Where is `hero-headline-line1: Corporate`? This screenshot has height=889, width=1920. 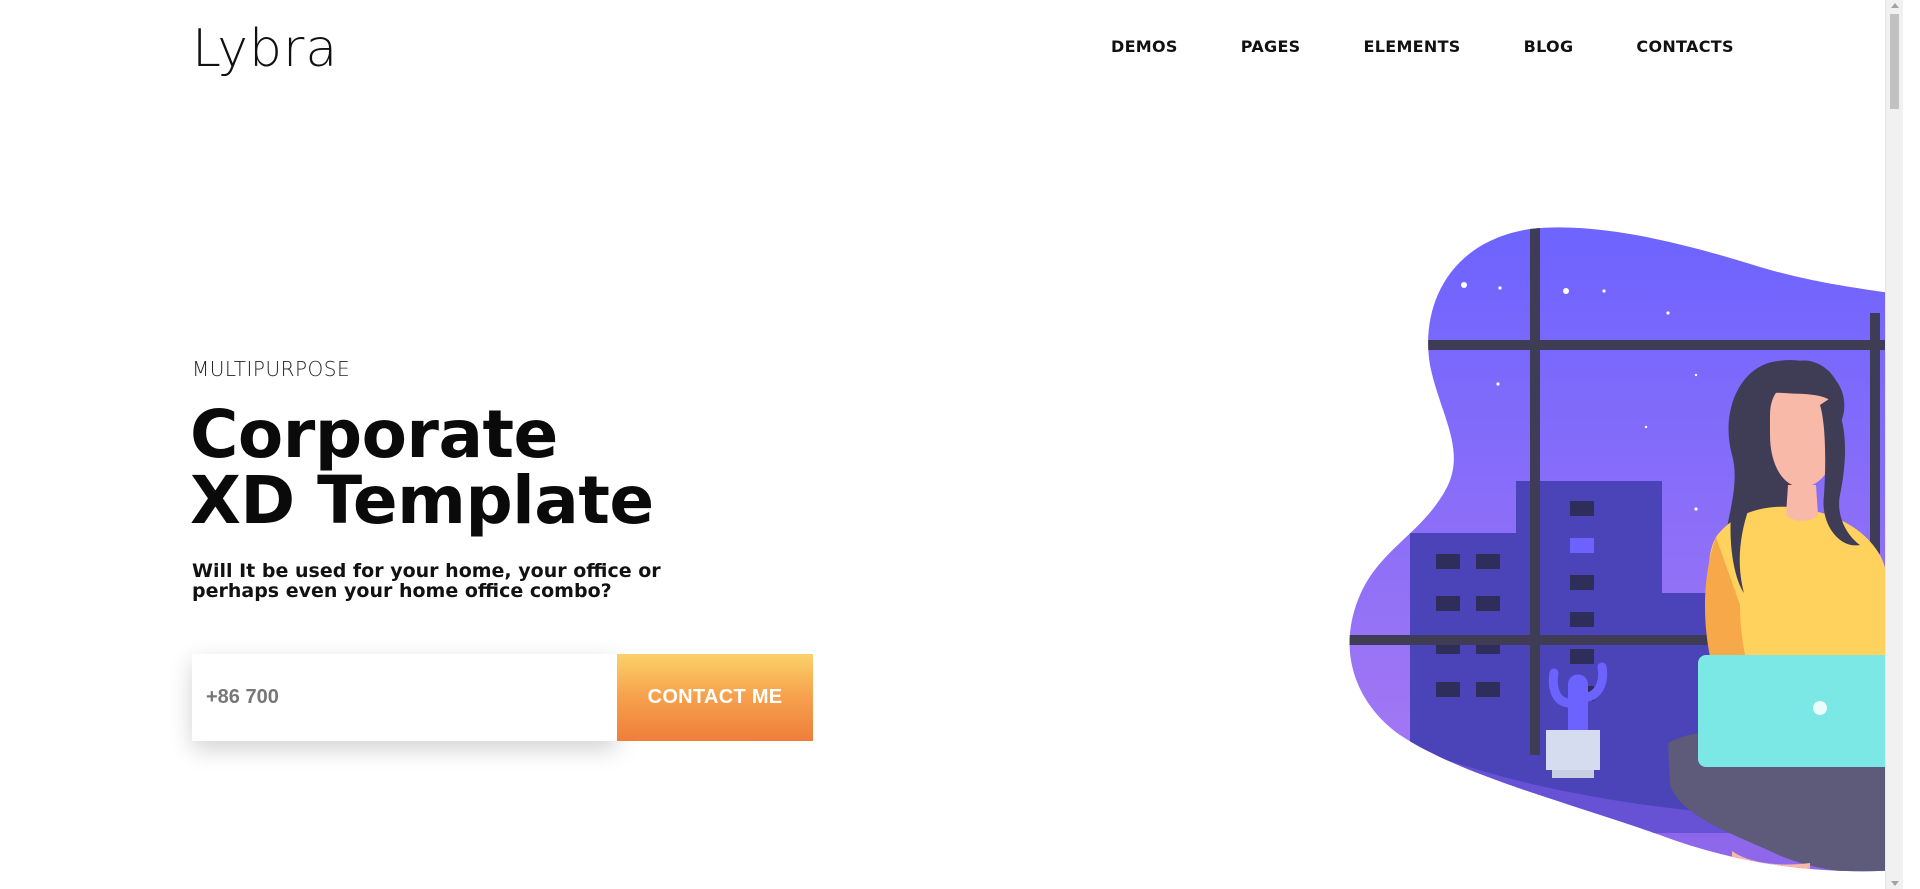 hero-headline-line1: Corporate is located at coordinates (374, 434).